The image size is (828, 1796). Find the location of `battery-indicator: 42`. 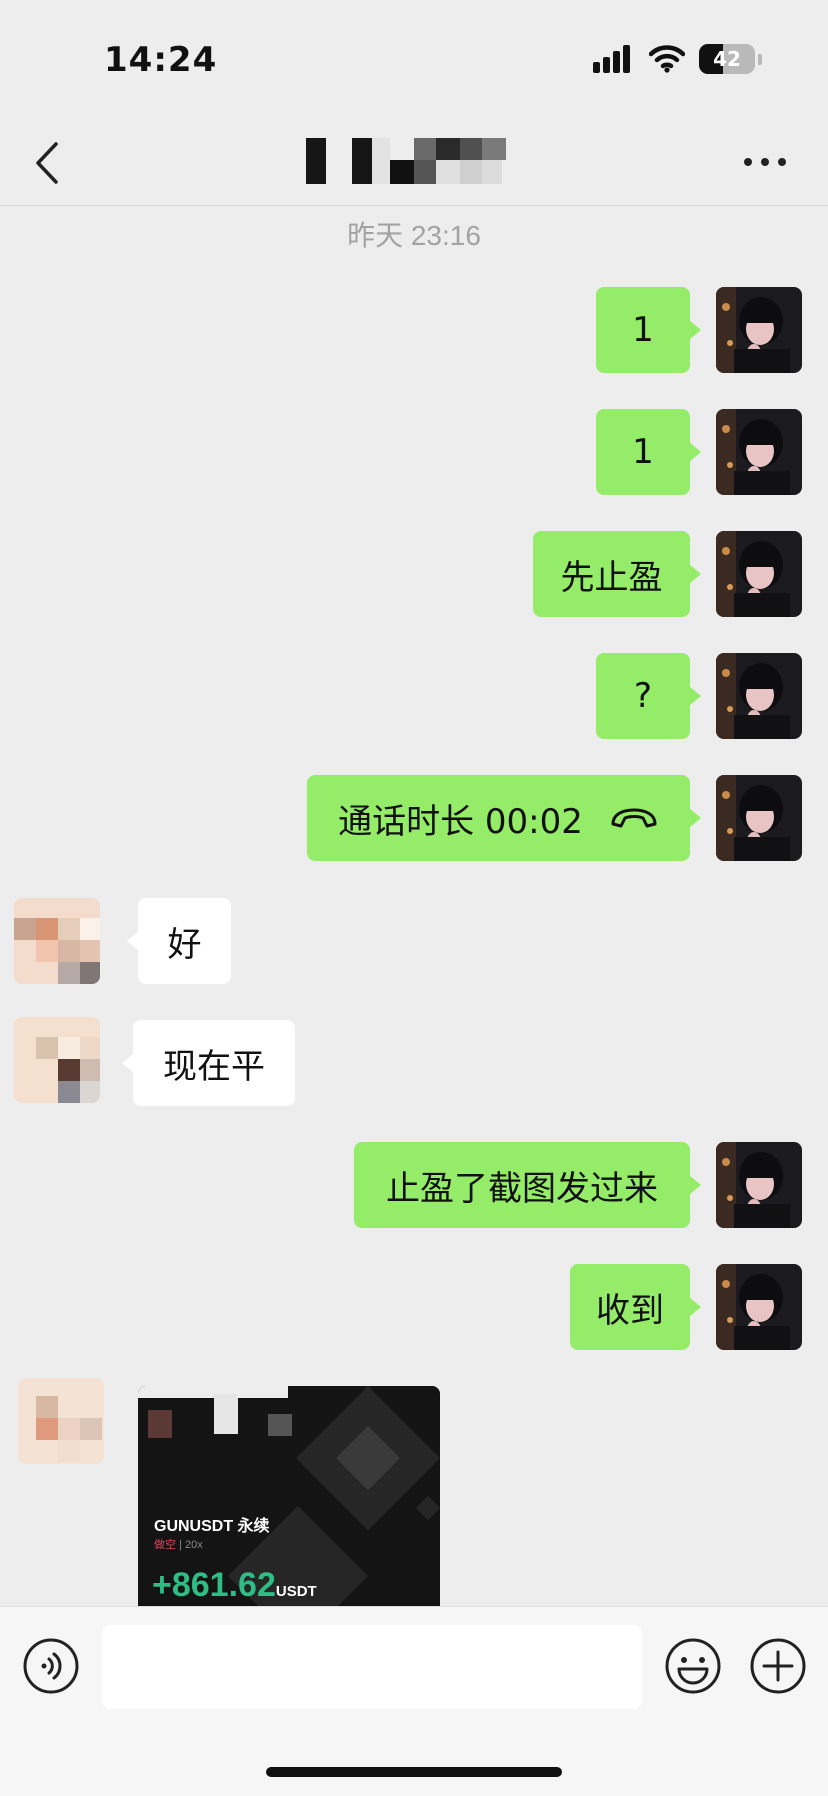

battery-indicator: 42 is located at coordinates (727, 59).